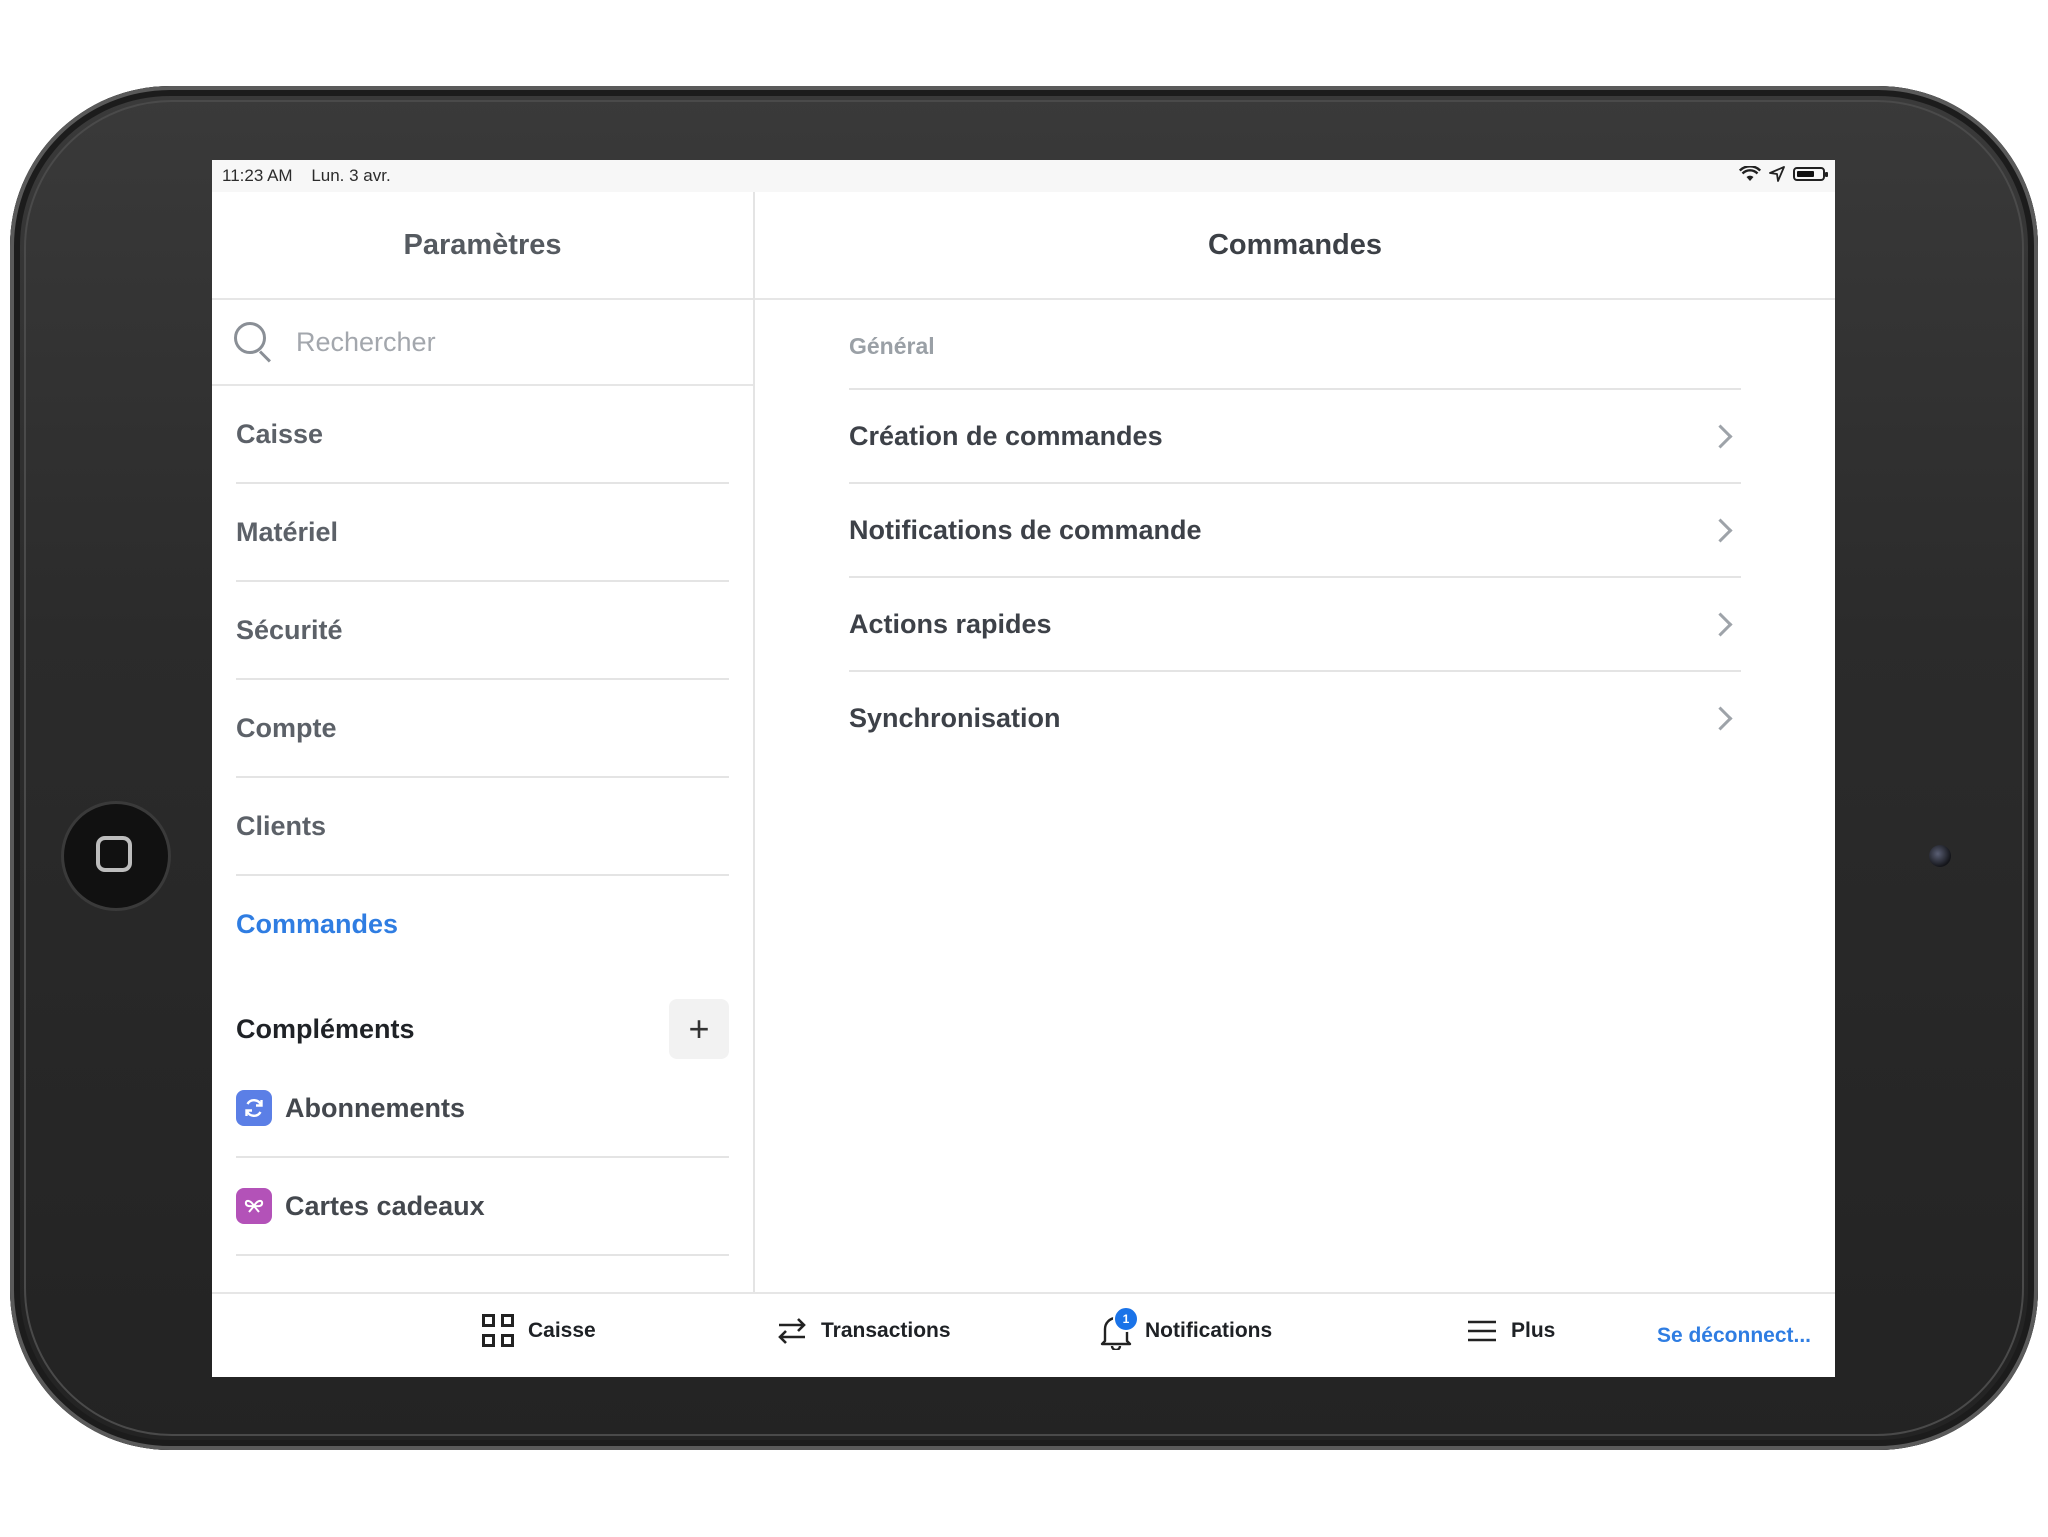 This screenshot has height=1537, width=2048. What do you see at coordinates (955, 717) in the screenshot?
I see `row-label: Synchronisation` at bounding box center [955, 717].